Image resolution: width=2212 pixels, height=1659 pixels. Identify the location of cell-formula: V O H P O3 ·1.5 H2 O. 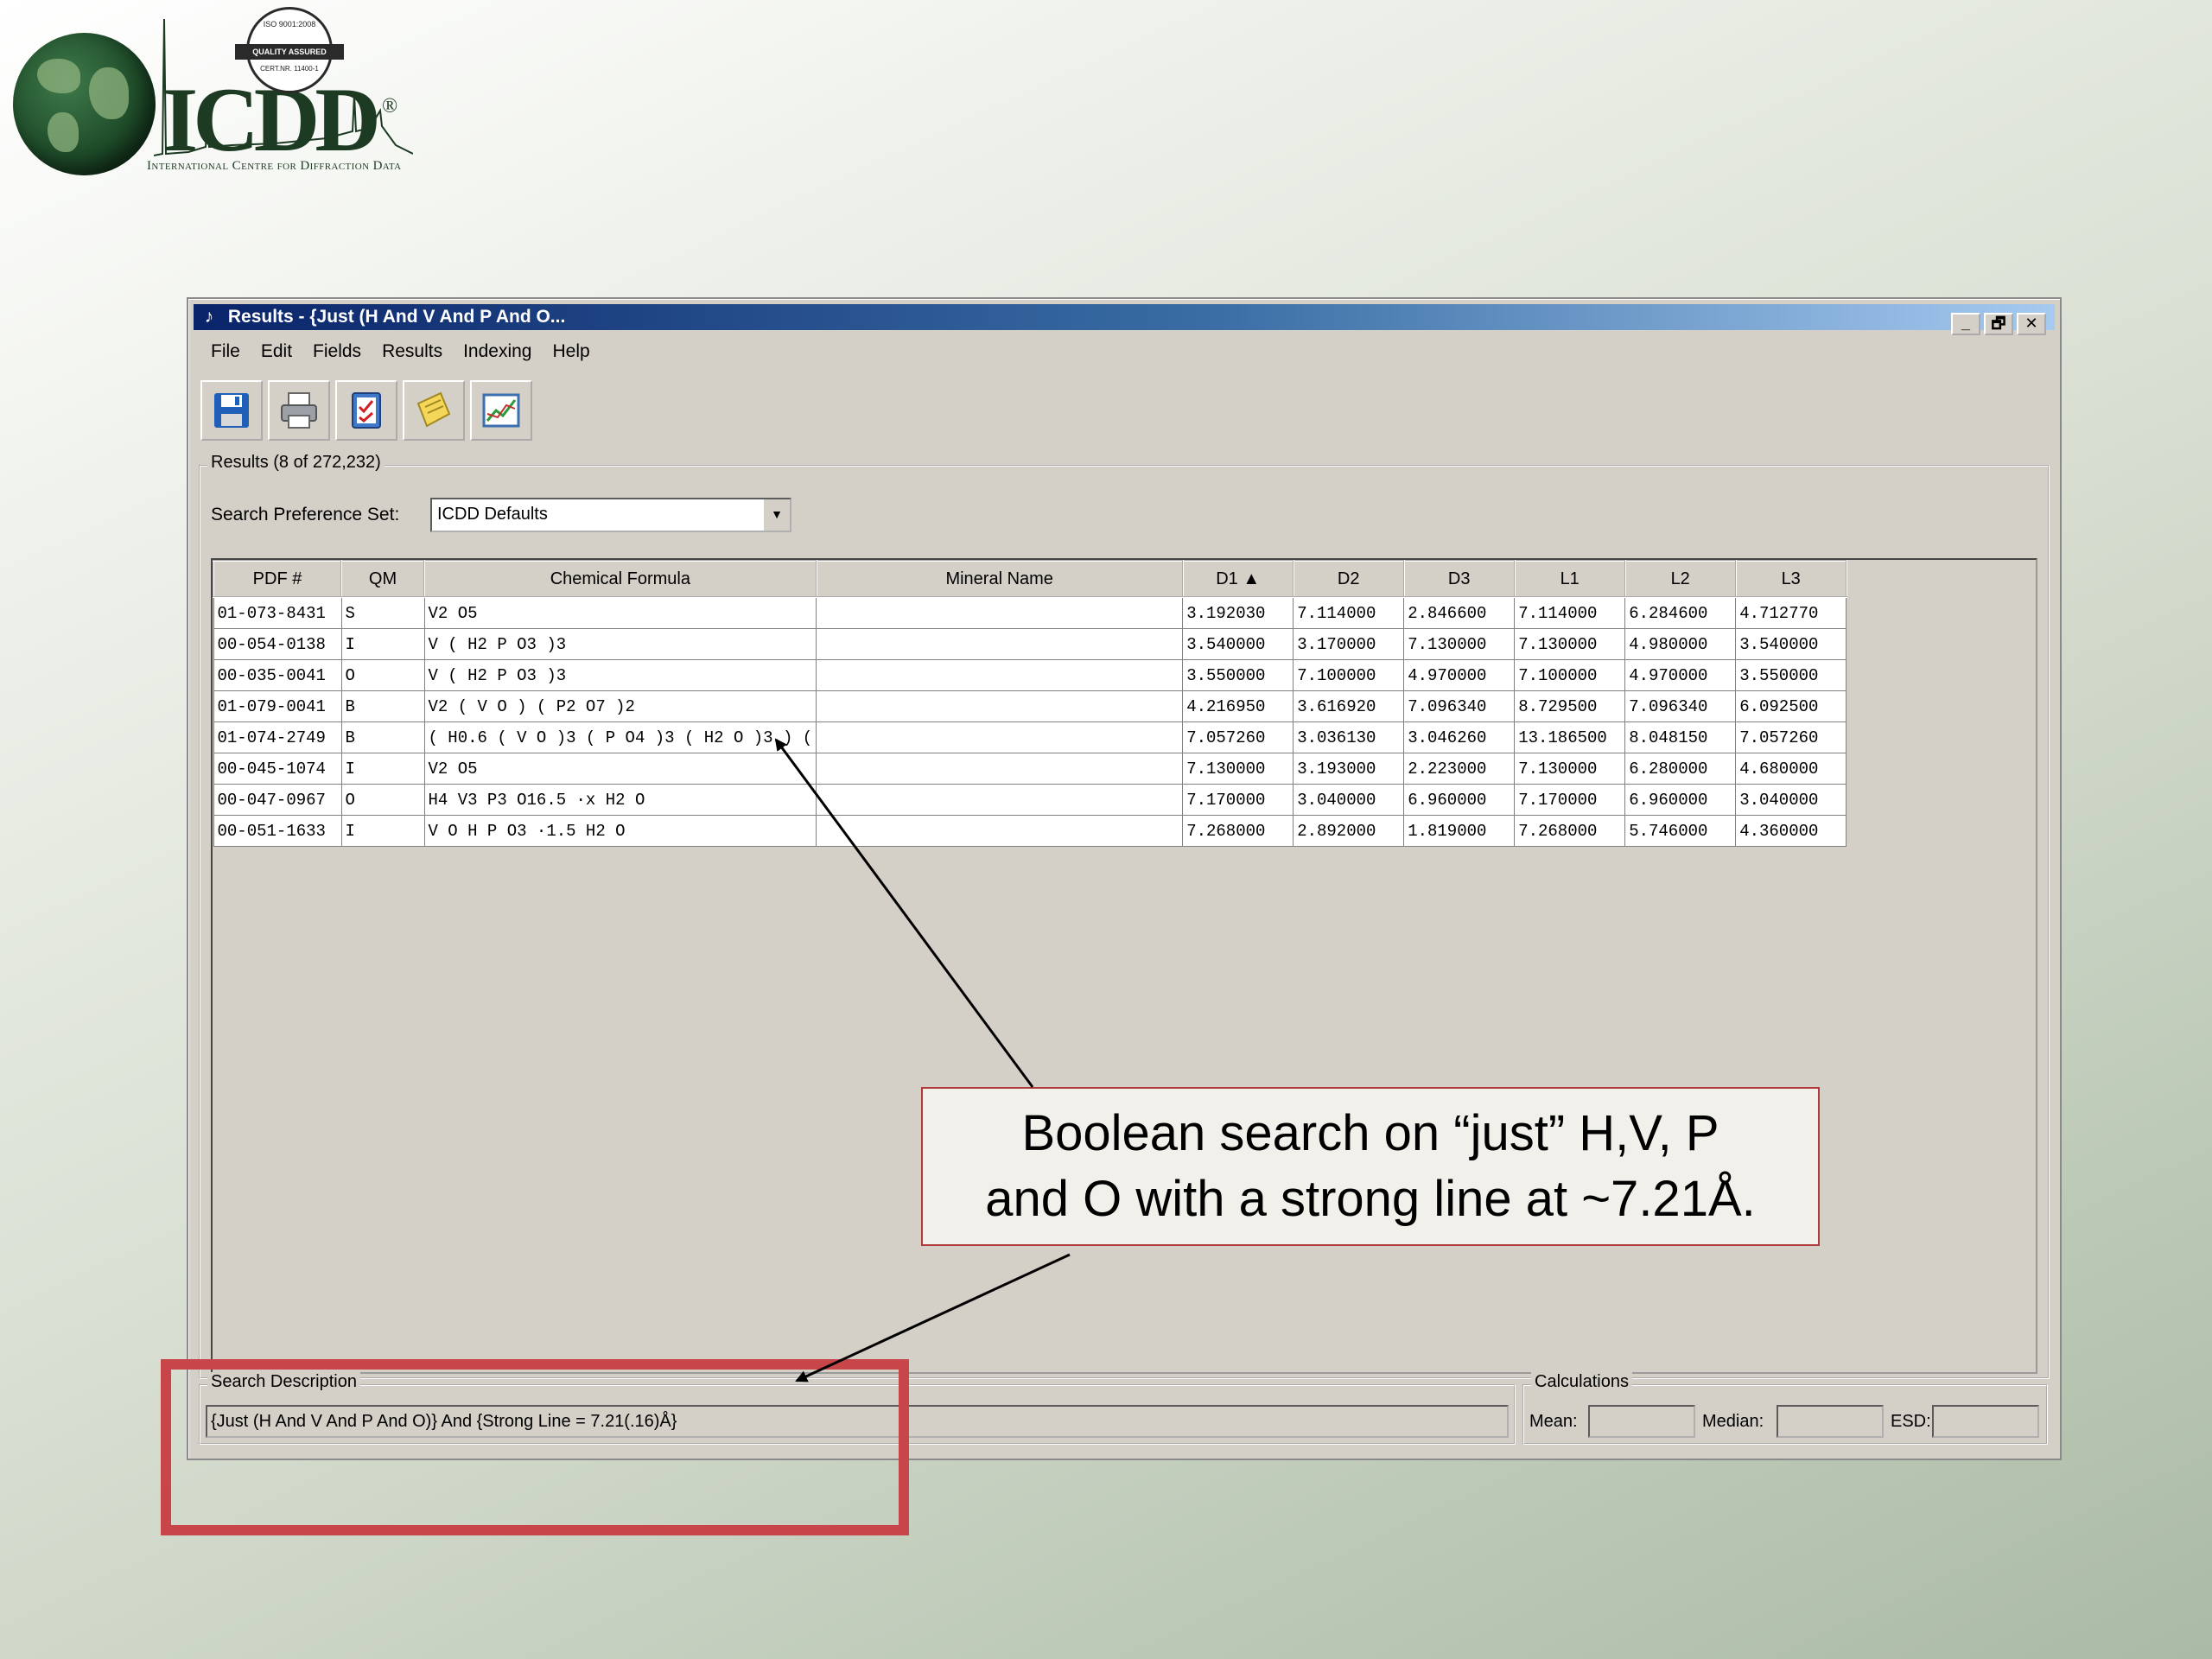
(620, 831).